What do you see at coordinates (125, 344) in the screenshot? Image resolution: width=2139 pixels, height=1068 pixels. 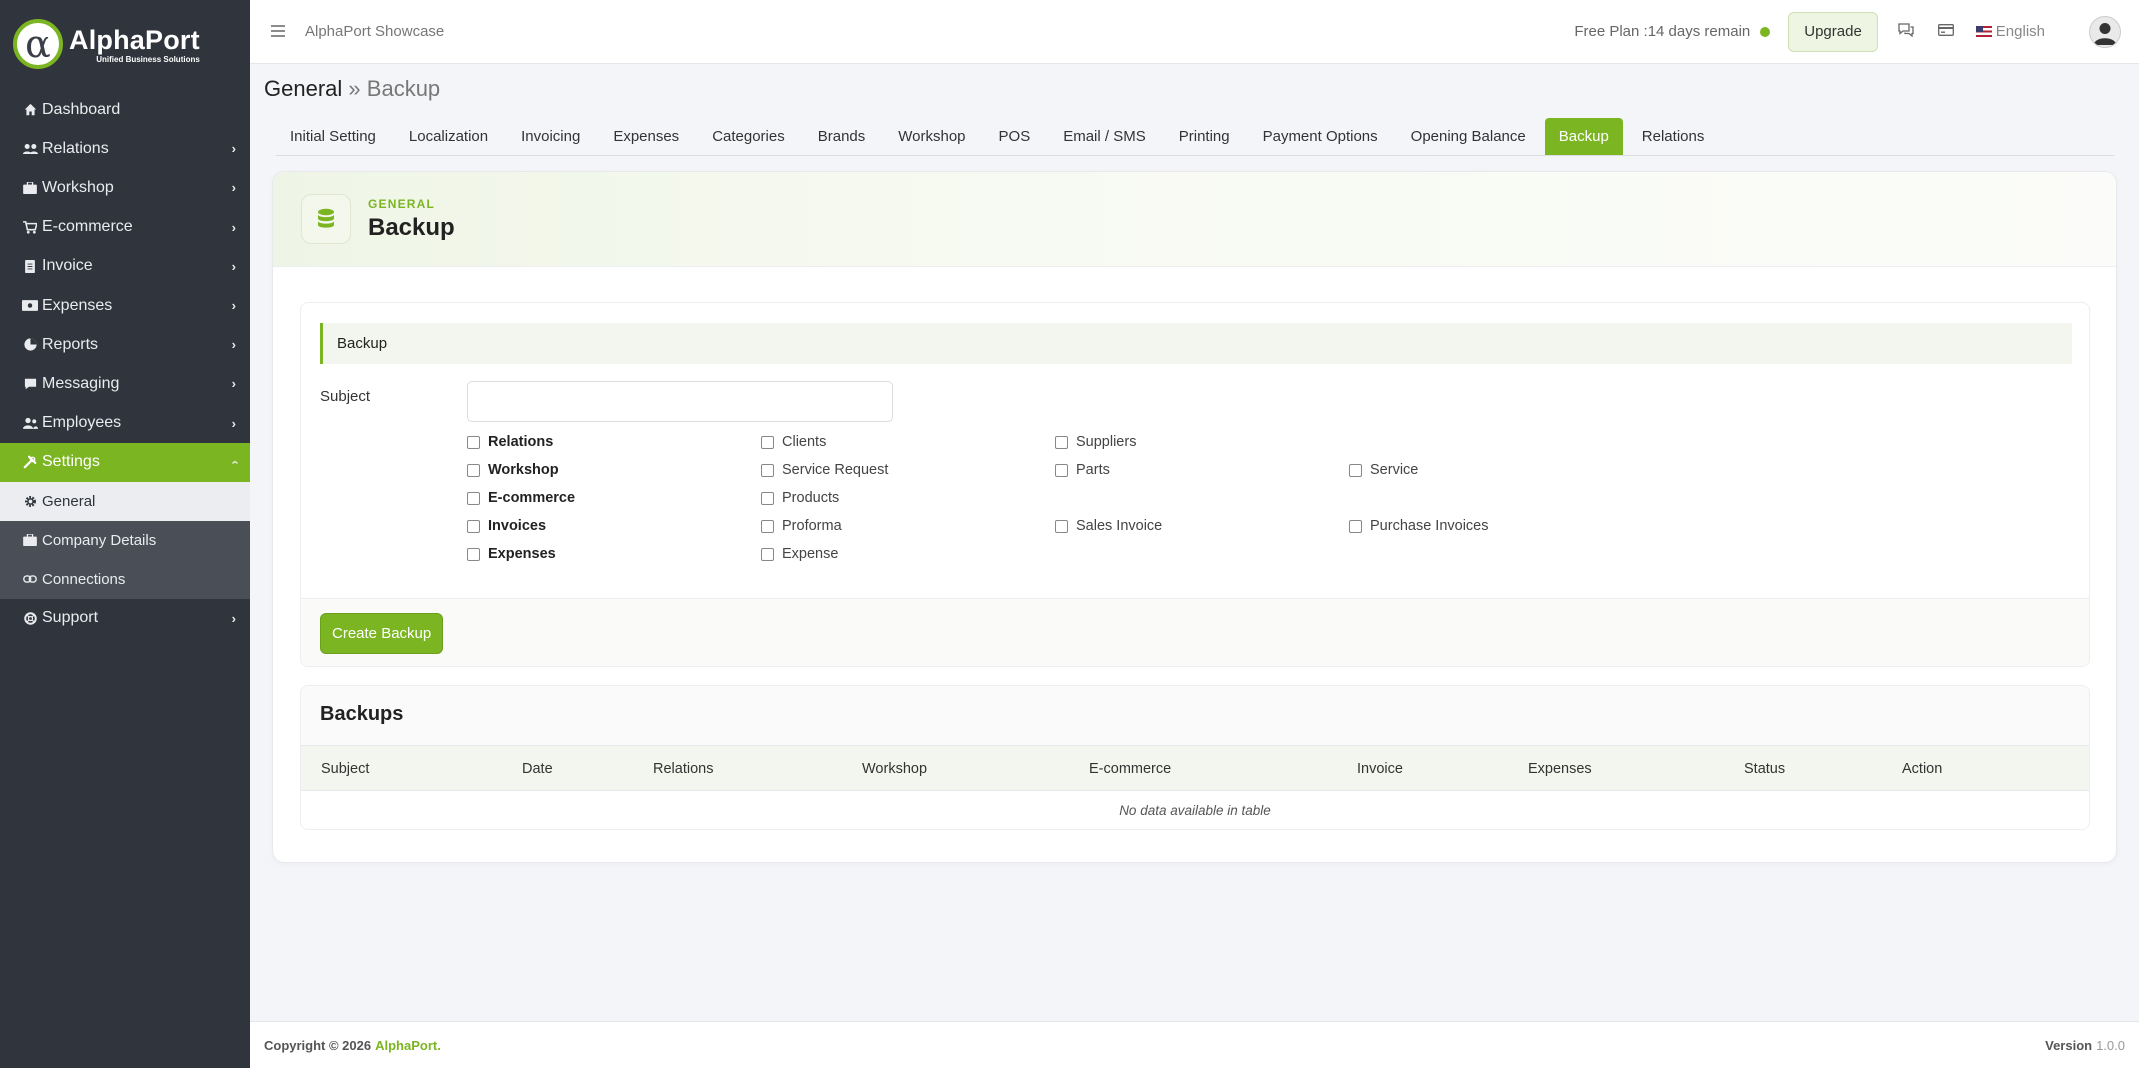 I see `sidebar-item-reports: Reports ›` at bounding box center [125, 344].